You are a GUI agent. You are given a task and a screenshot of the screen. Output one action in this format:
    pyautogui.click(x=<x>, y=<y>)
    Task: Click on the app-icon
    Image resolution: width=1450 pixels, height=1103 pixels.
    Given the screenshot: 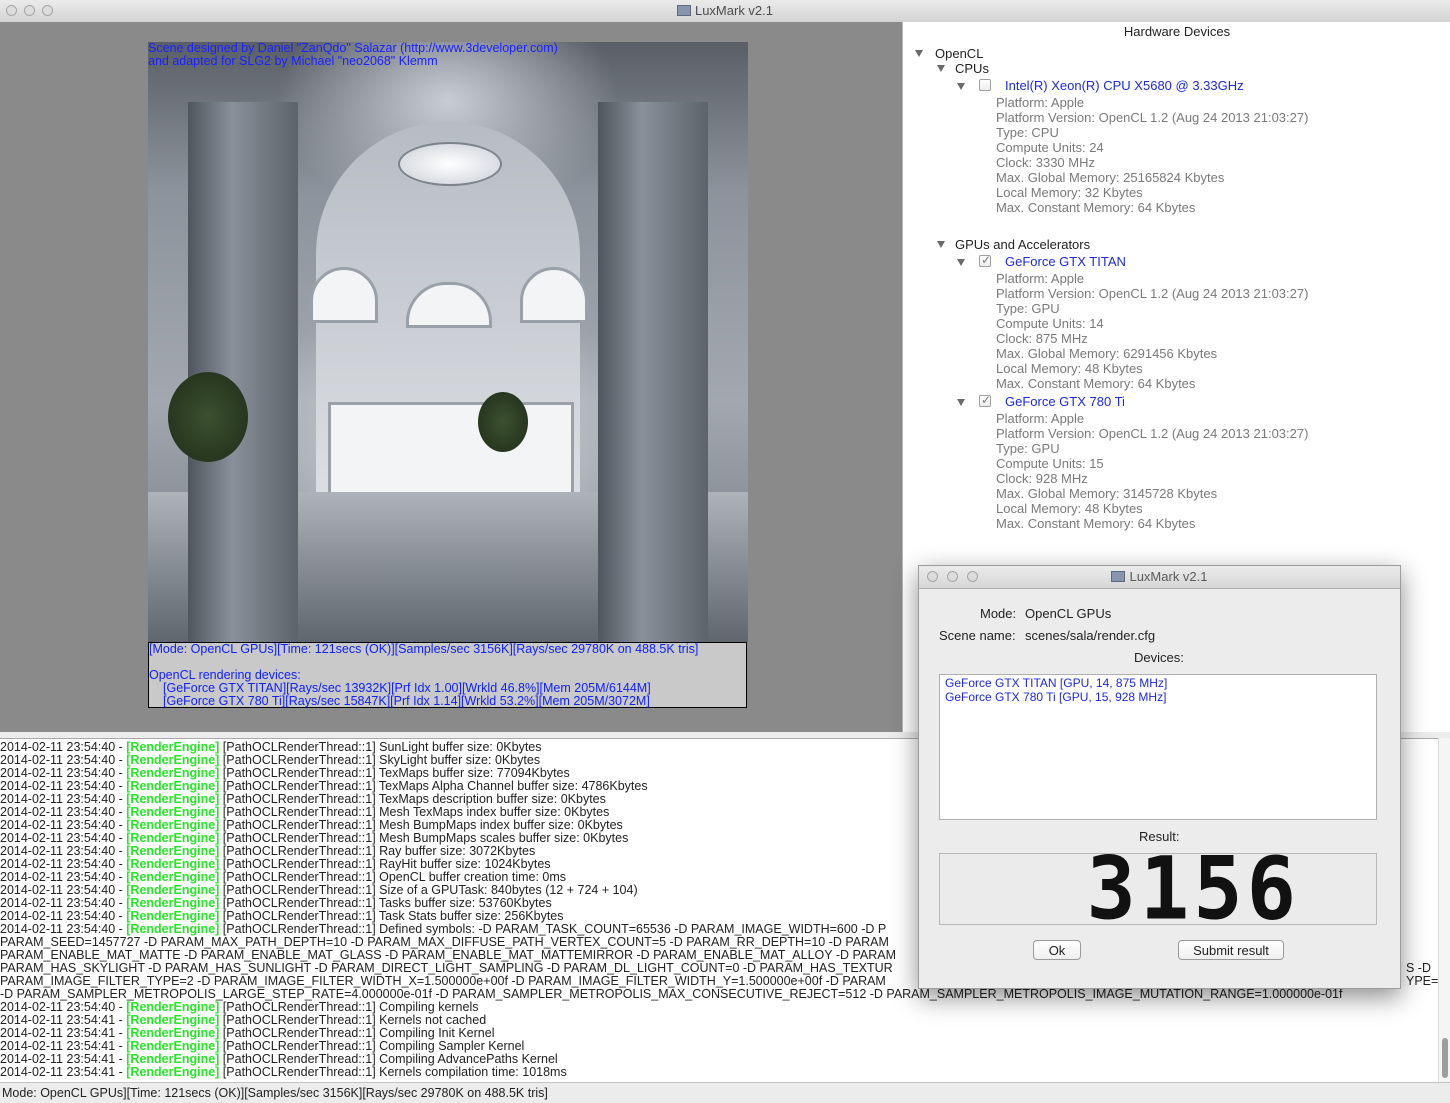 What is the action you would take?
    pyautogui.click(x=683, y=10)
    